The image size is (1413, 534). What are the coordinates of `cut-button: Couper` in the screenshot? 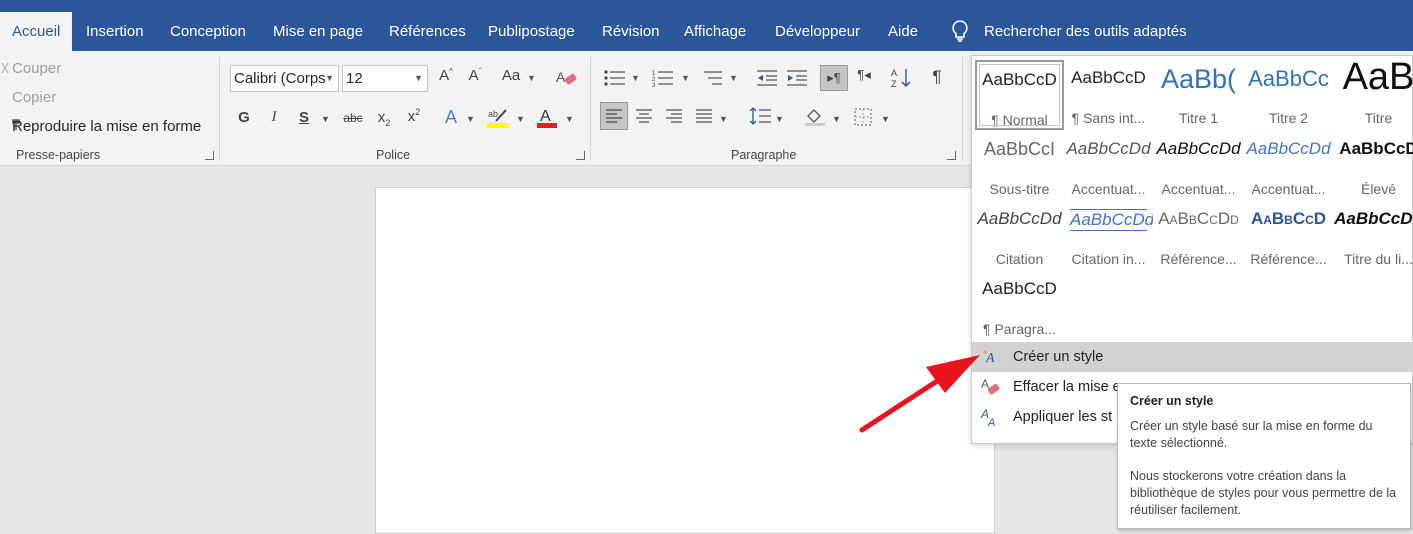 It's located at (36, 68).